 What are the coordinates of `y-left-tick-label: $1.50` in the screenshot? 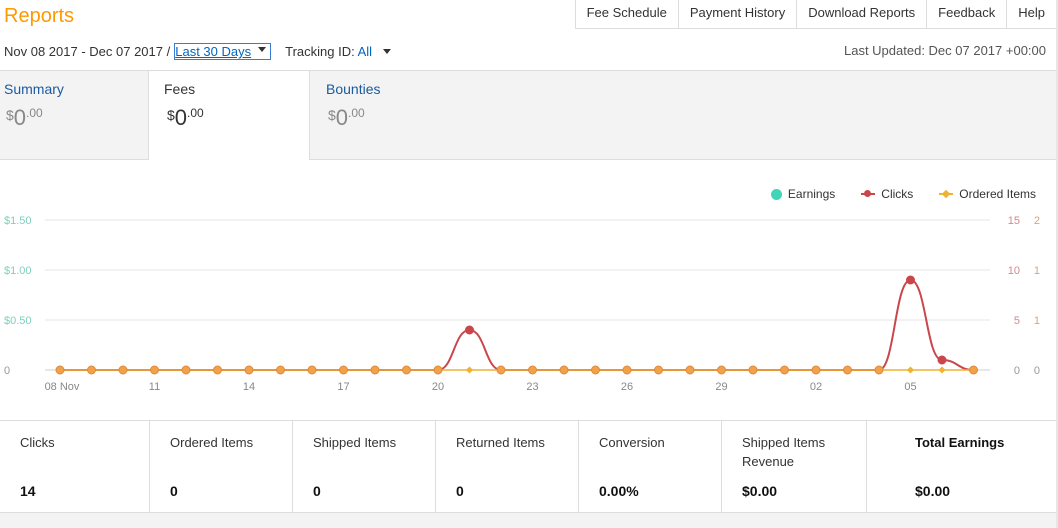 It's located at (18, 221).